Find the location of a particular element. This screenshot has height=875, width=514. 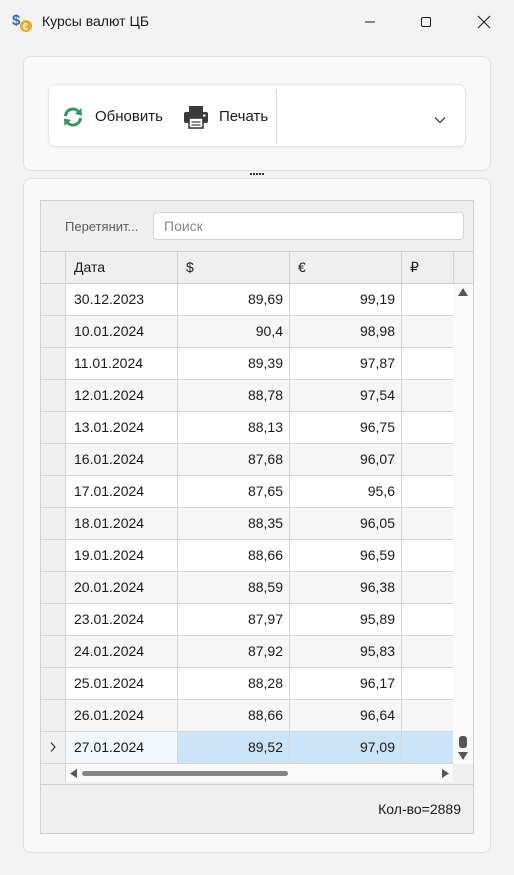

cell-usd: 88,59 is located at coordinates (234, 587).